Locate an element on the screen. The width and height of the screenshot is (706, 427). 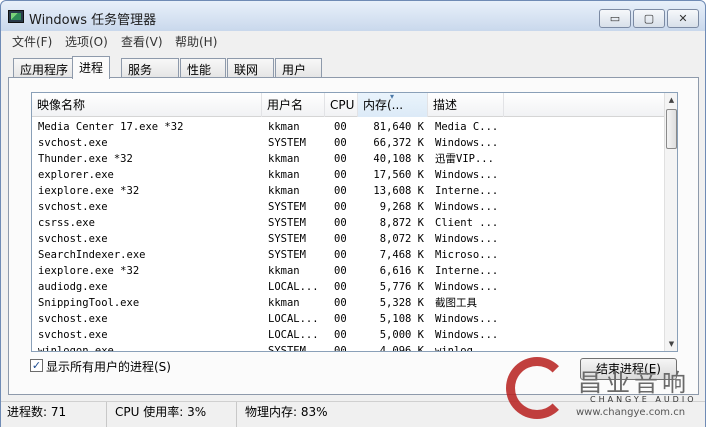
menu-file: 文件(F) is located at coordinates (32, 41).